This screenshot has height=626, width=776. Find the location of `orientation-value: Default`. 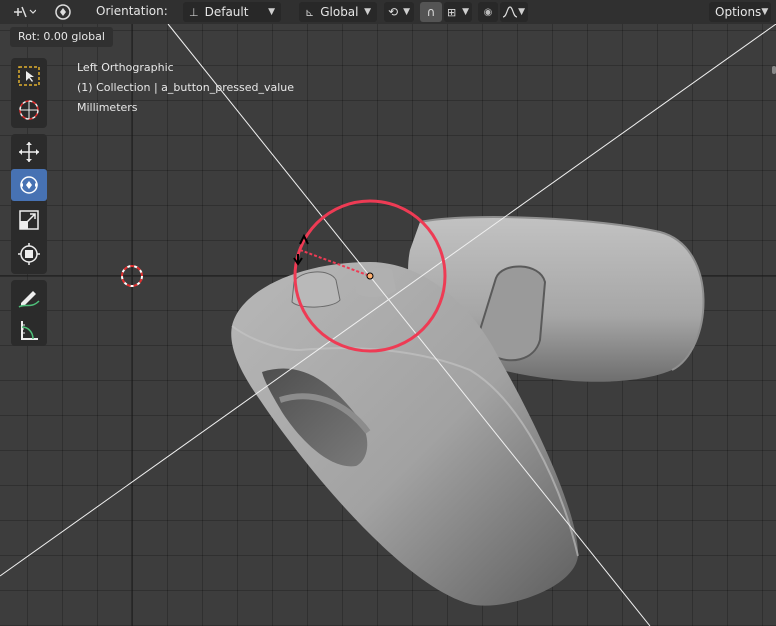

orientation-value: Default is located at coordinates (226, 12).